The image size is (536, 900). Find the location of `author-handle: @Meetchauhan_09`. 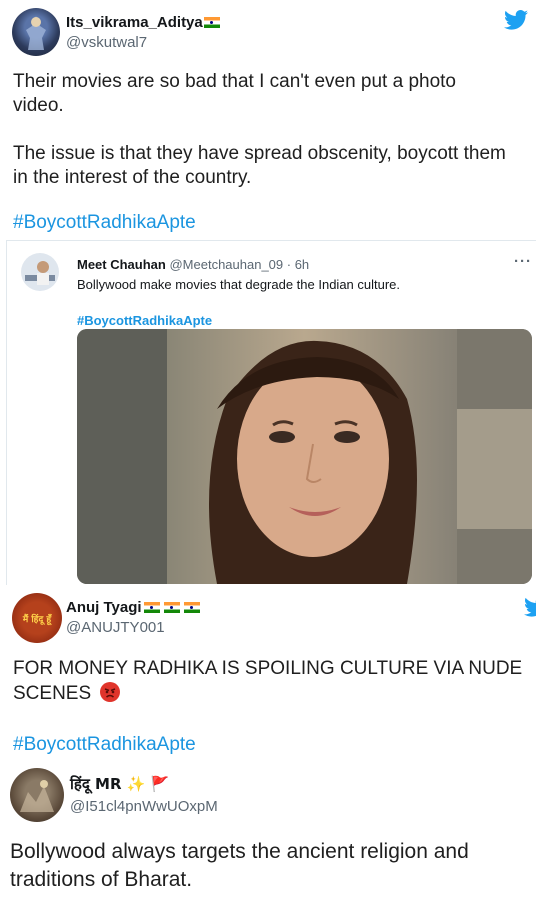

author-handle: @Meetchauhan_09 is located at coordinates (226, 264).